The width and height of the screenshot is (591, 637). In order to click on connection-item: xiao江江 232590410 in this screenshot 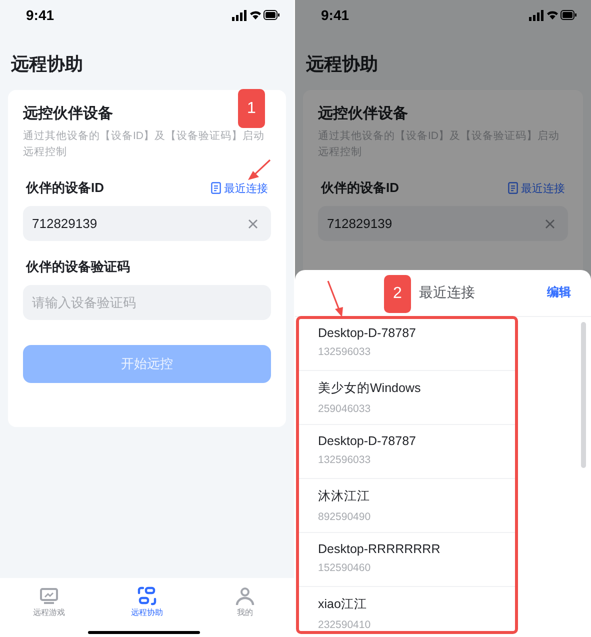, I will do `click(406, 612)`.